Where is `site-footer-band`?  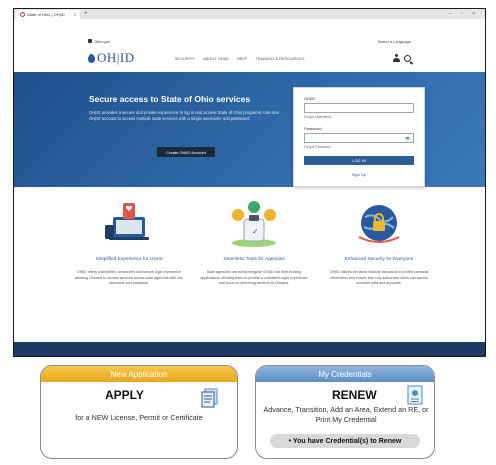 site-footer-band is located at coordinates (249, 349).